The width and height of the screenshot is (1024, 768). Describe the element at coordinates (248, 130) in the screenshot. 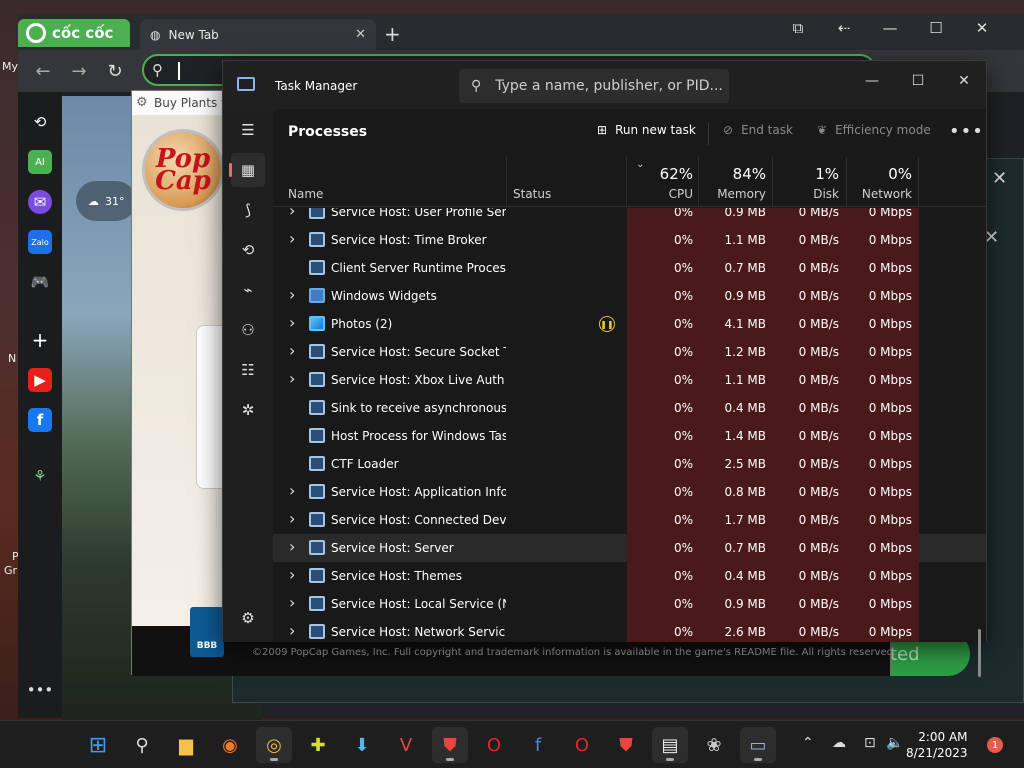

I see `hamburger-menu-icon: ☰` at that location.